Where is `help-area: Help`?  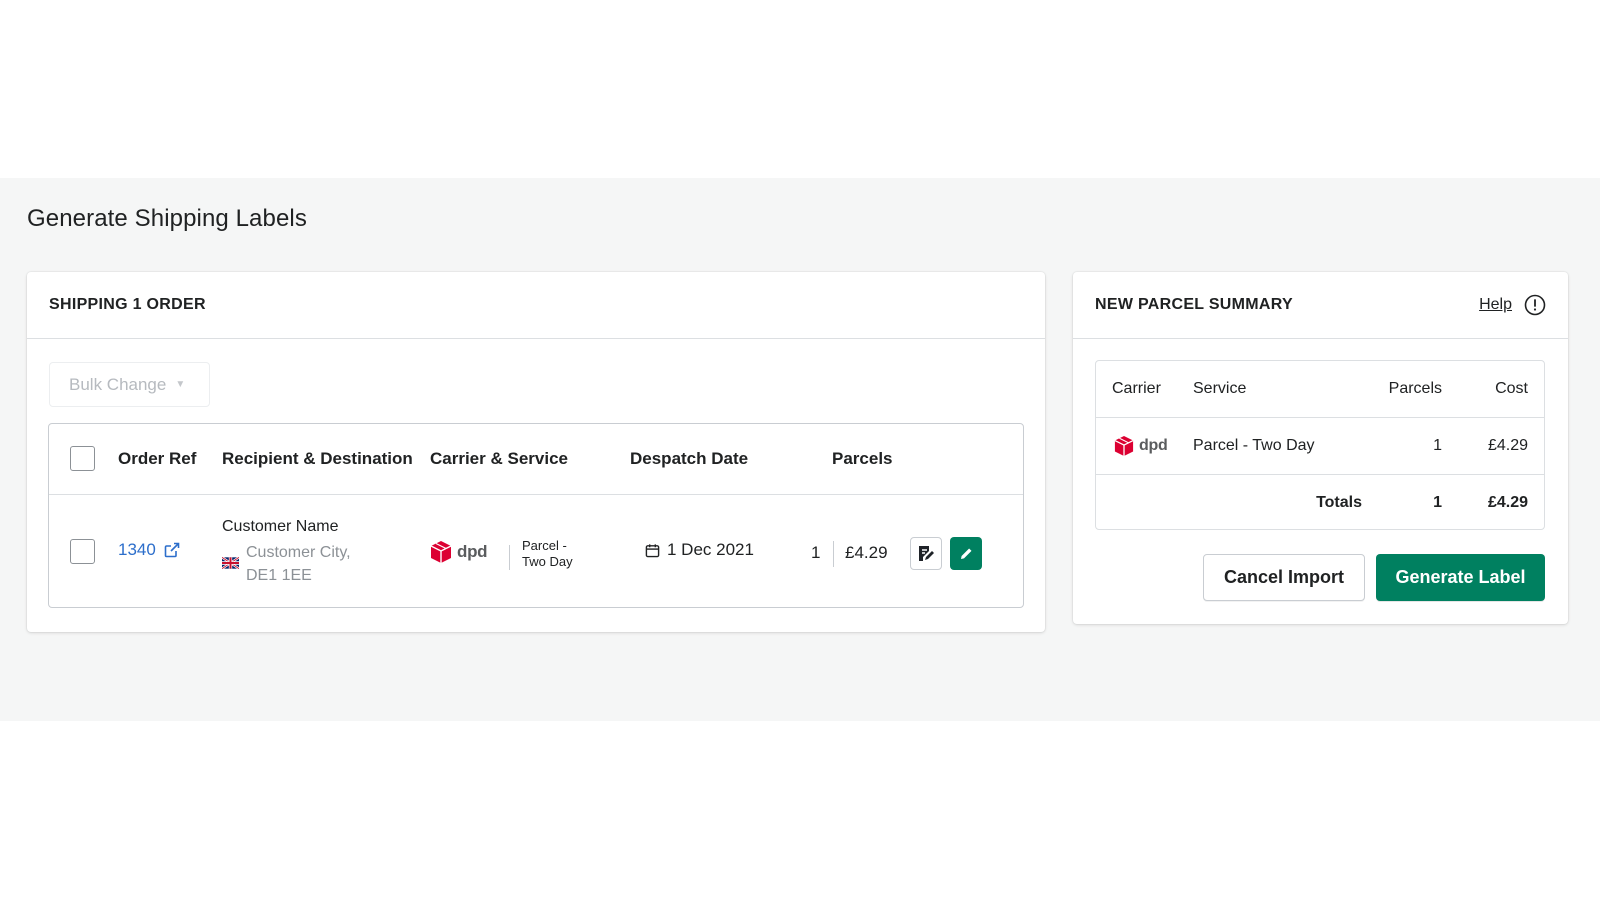 help-area: Help is located at coordinates (1512, 305).